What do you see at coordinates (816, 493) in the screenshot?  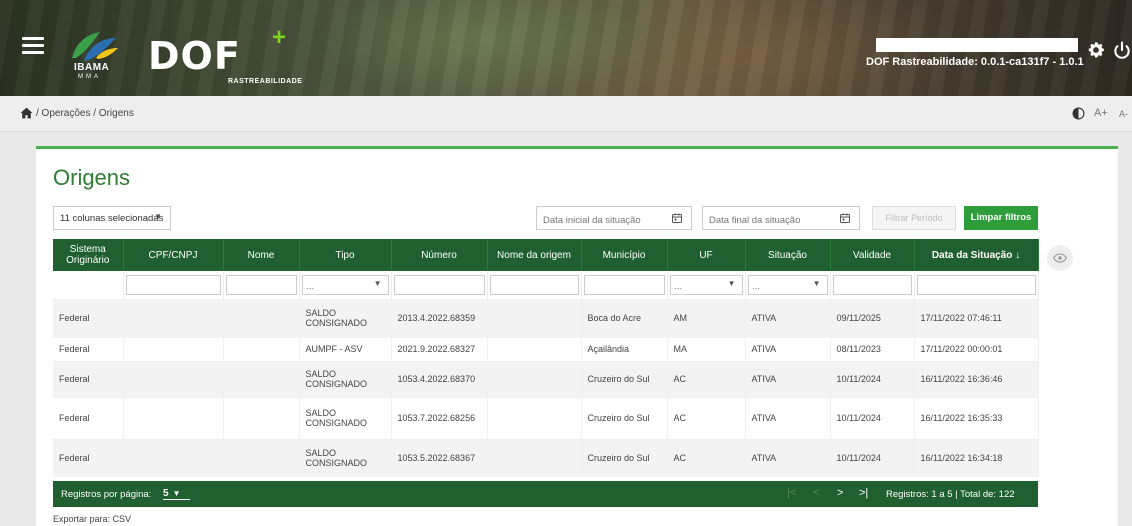 I see `prev-page-button: <` at bounding box center [816, 493].